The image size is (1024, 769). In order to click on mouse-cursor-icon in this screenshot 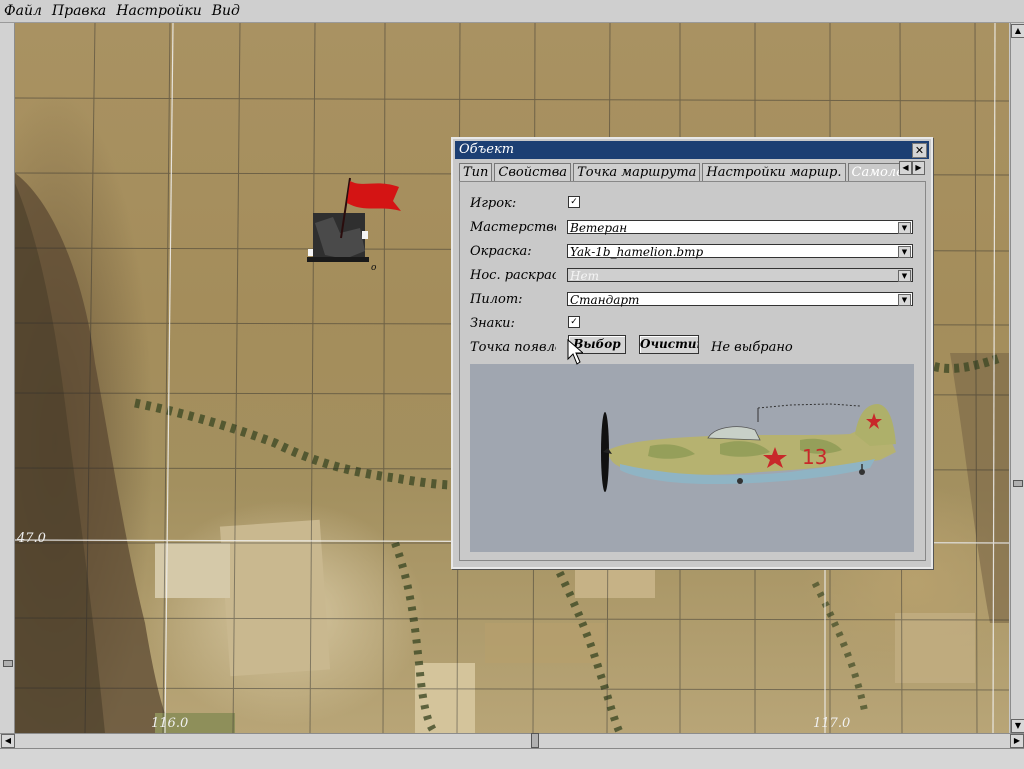, I will do `click(575, 352)`.